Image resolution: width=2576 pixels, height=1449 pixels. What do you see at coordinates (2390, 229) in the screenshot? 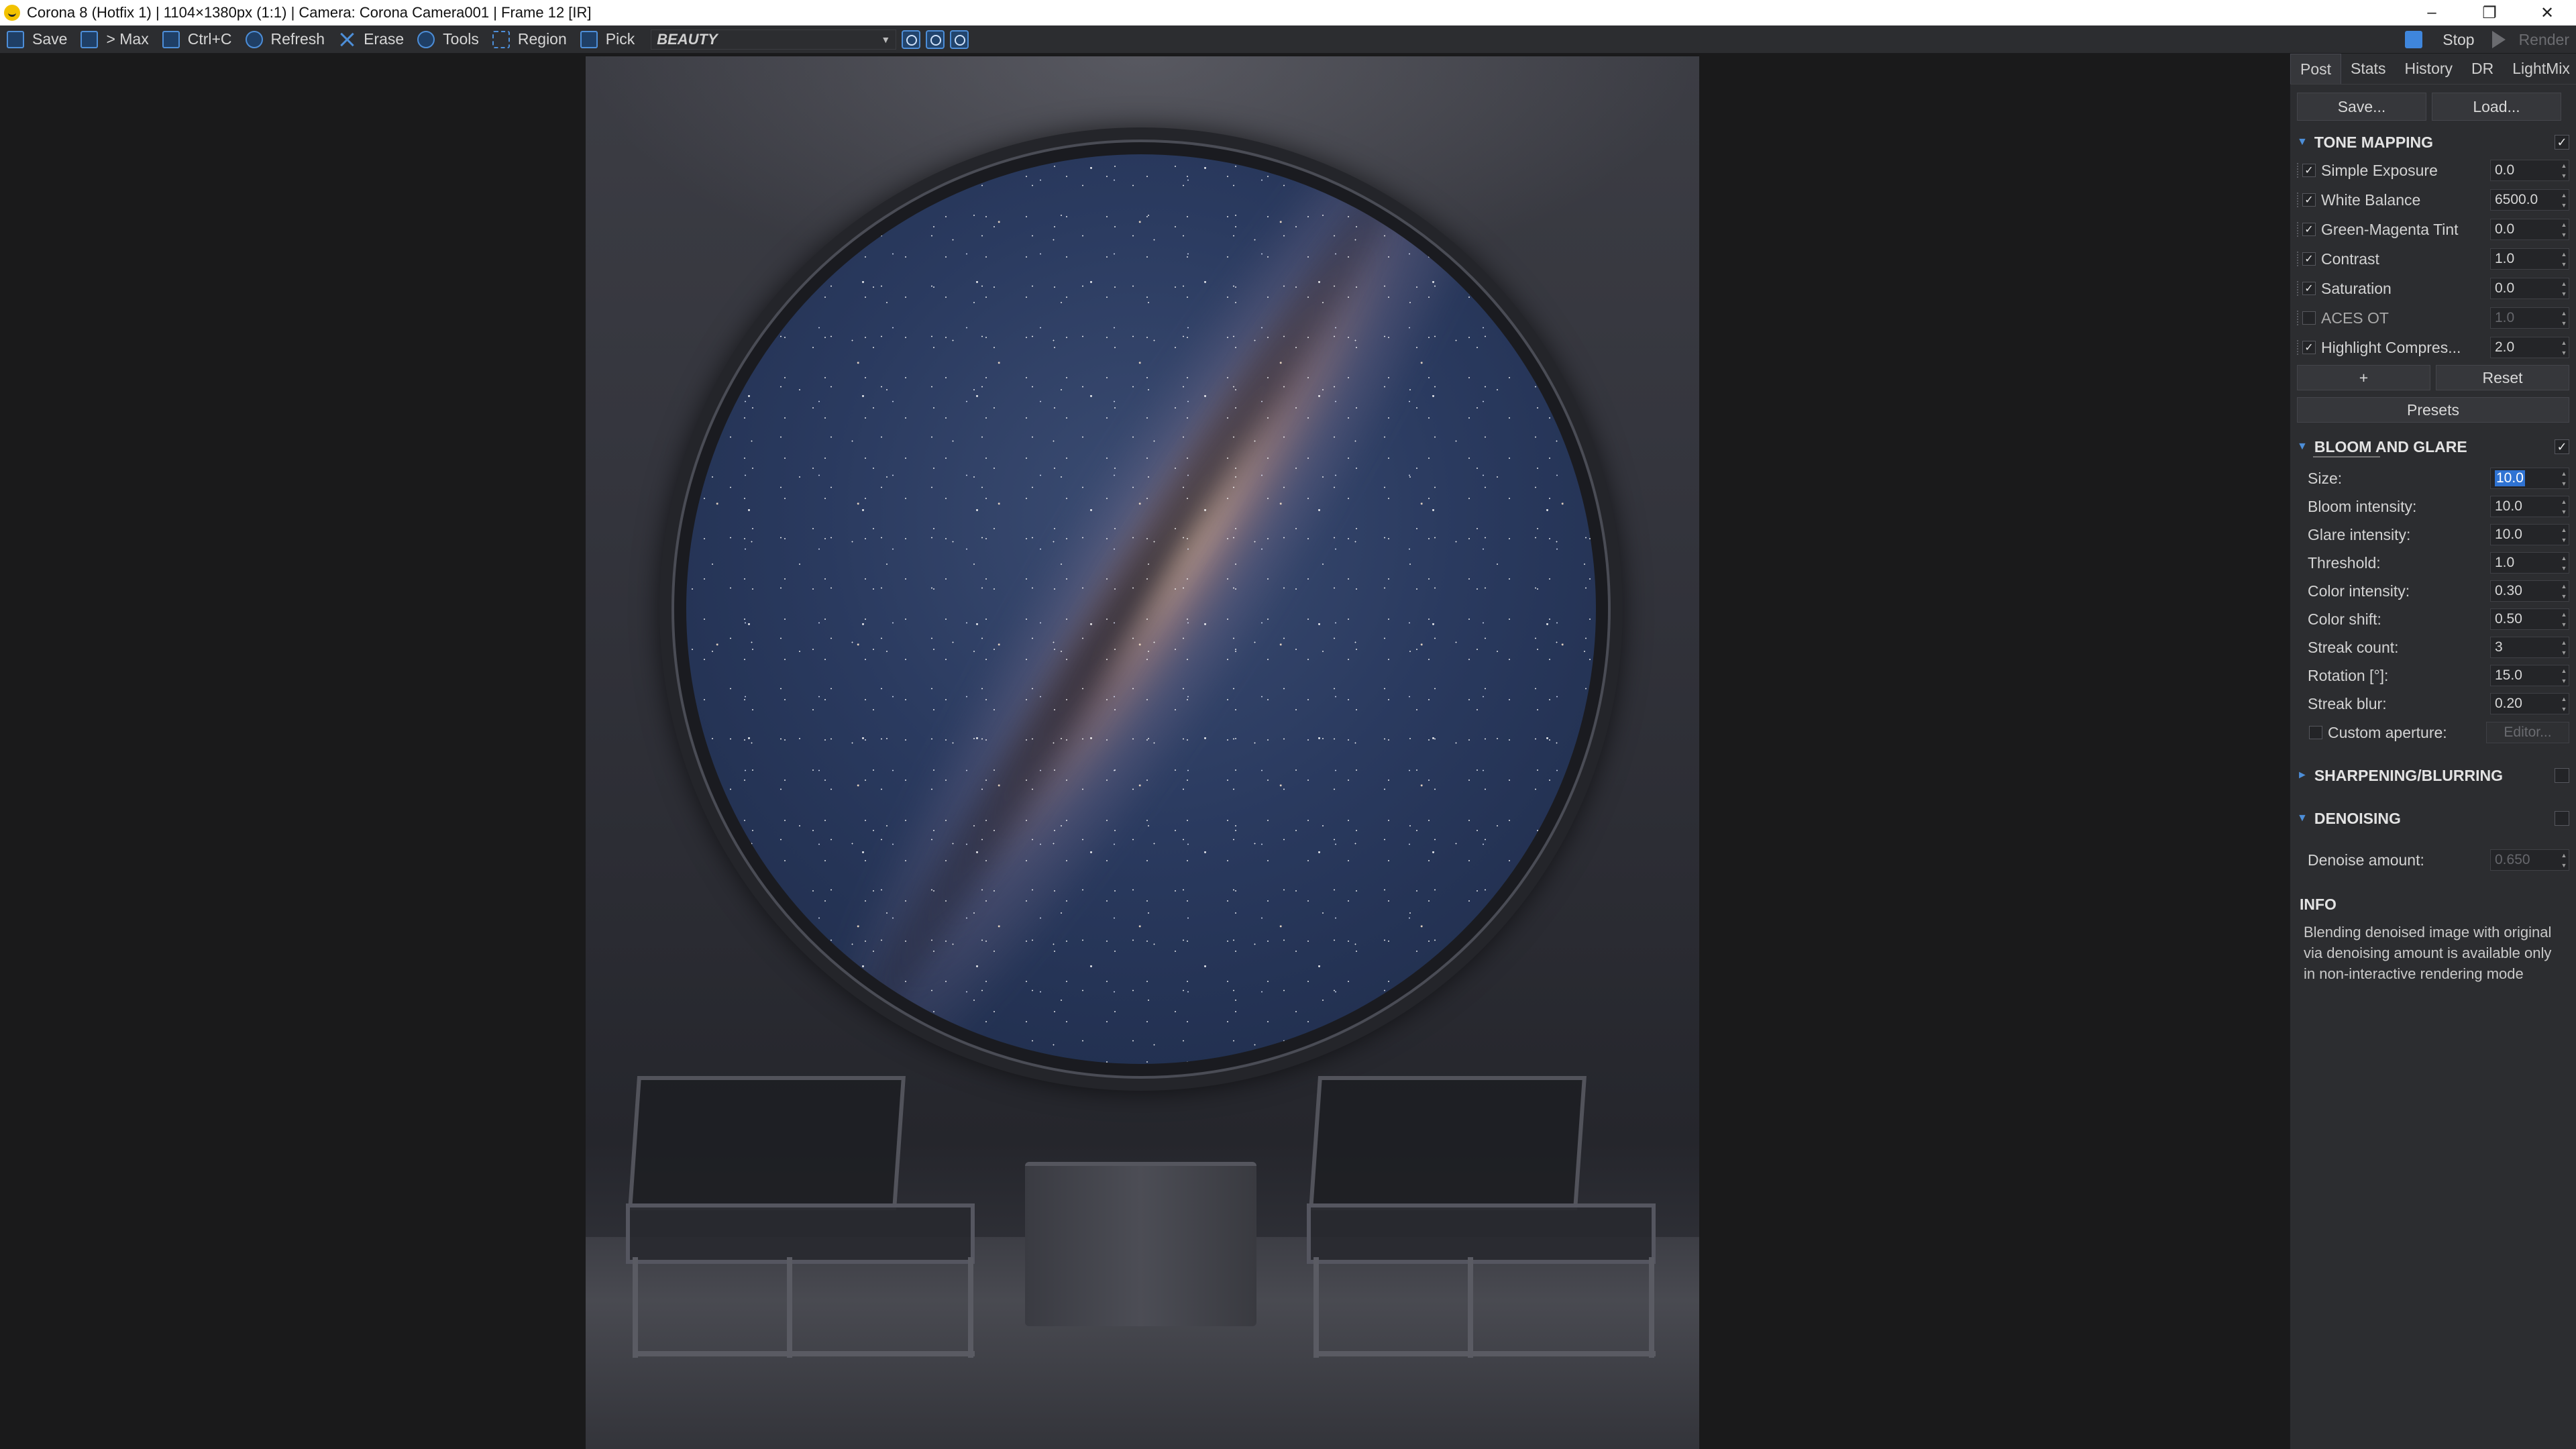
I see `param-label: Green-Magenta Tint` at bounding box center [2390, 229].